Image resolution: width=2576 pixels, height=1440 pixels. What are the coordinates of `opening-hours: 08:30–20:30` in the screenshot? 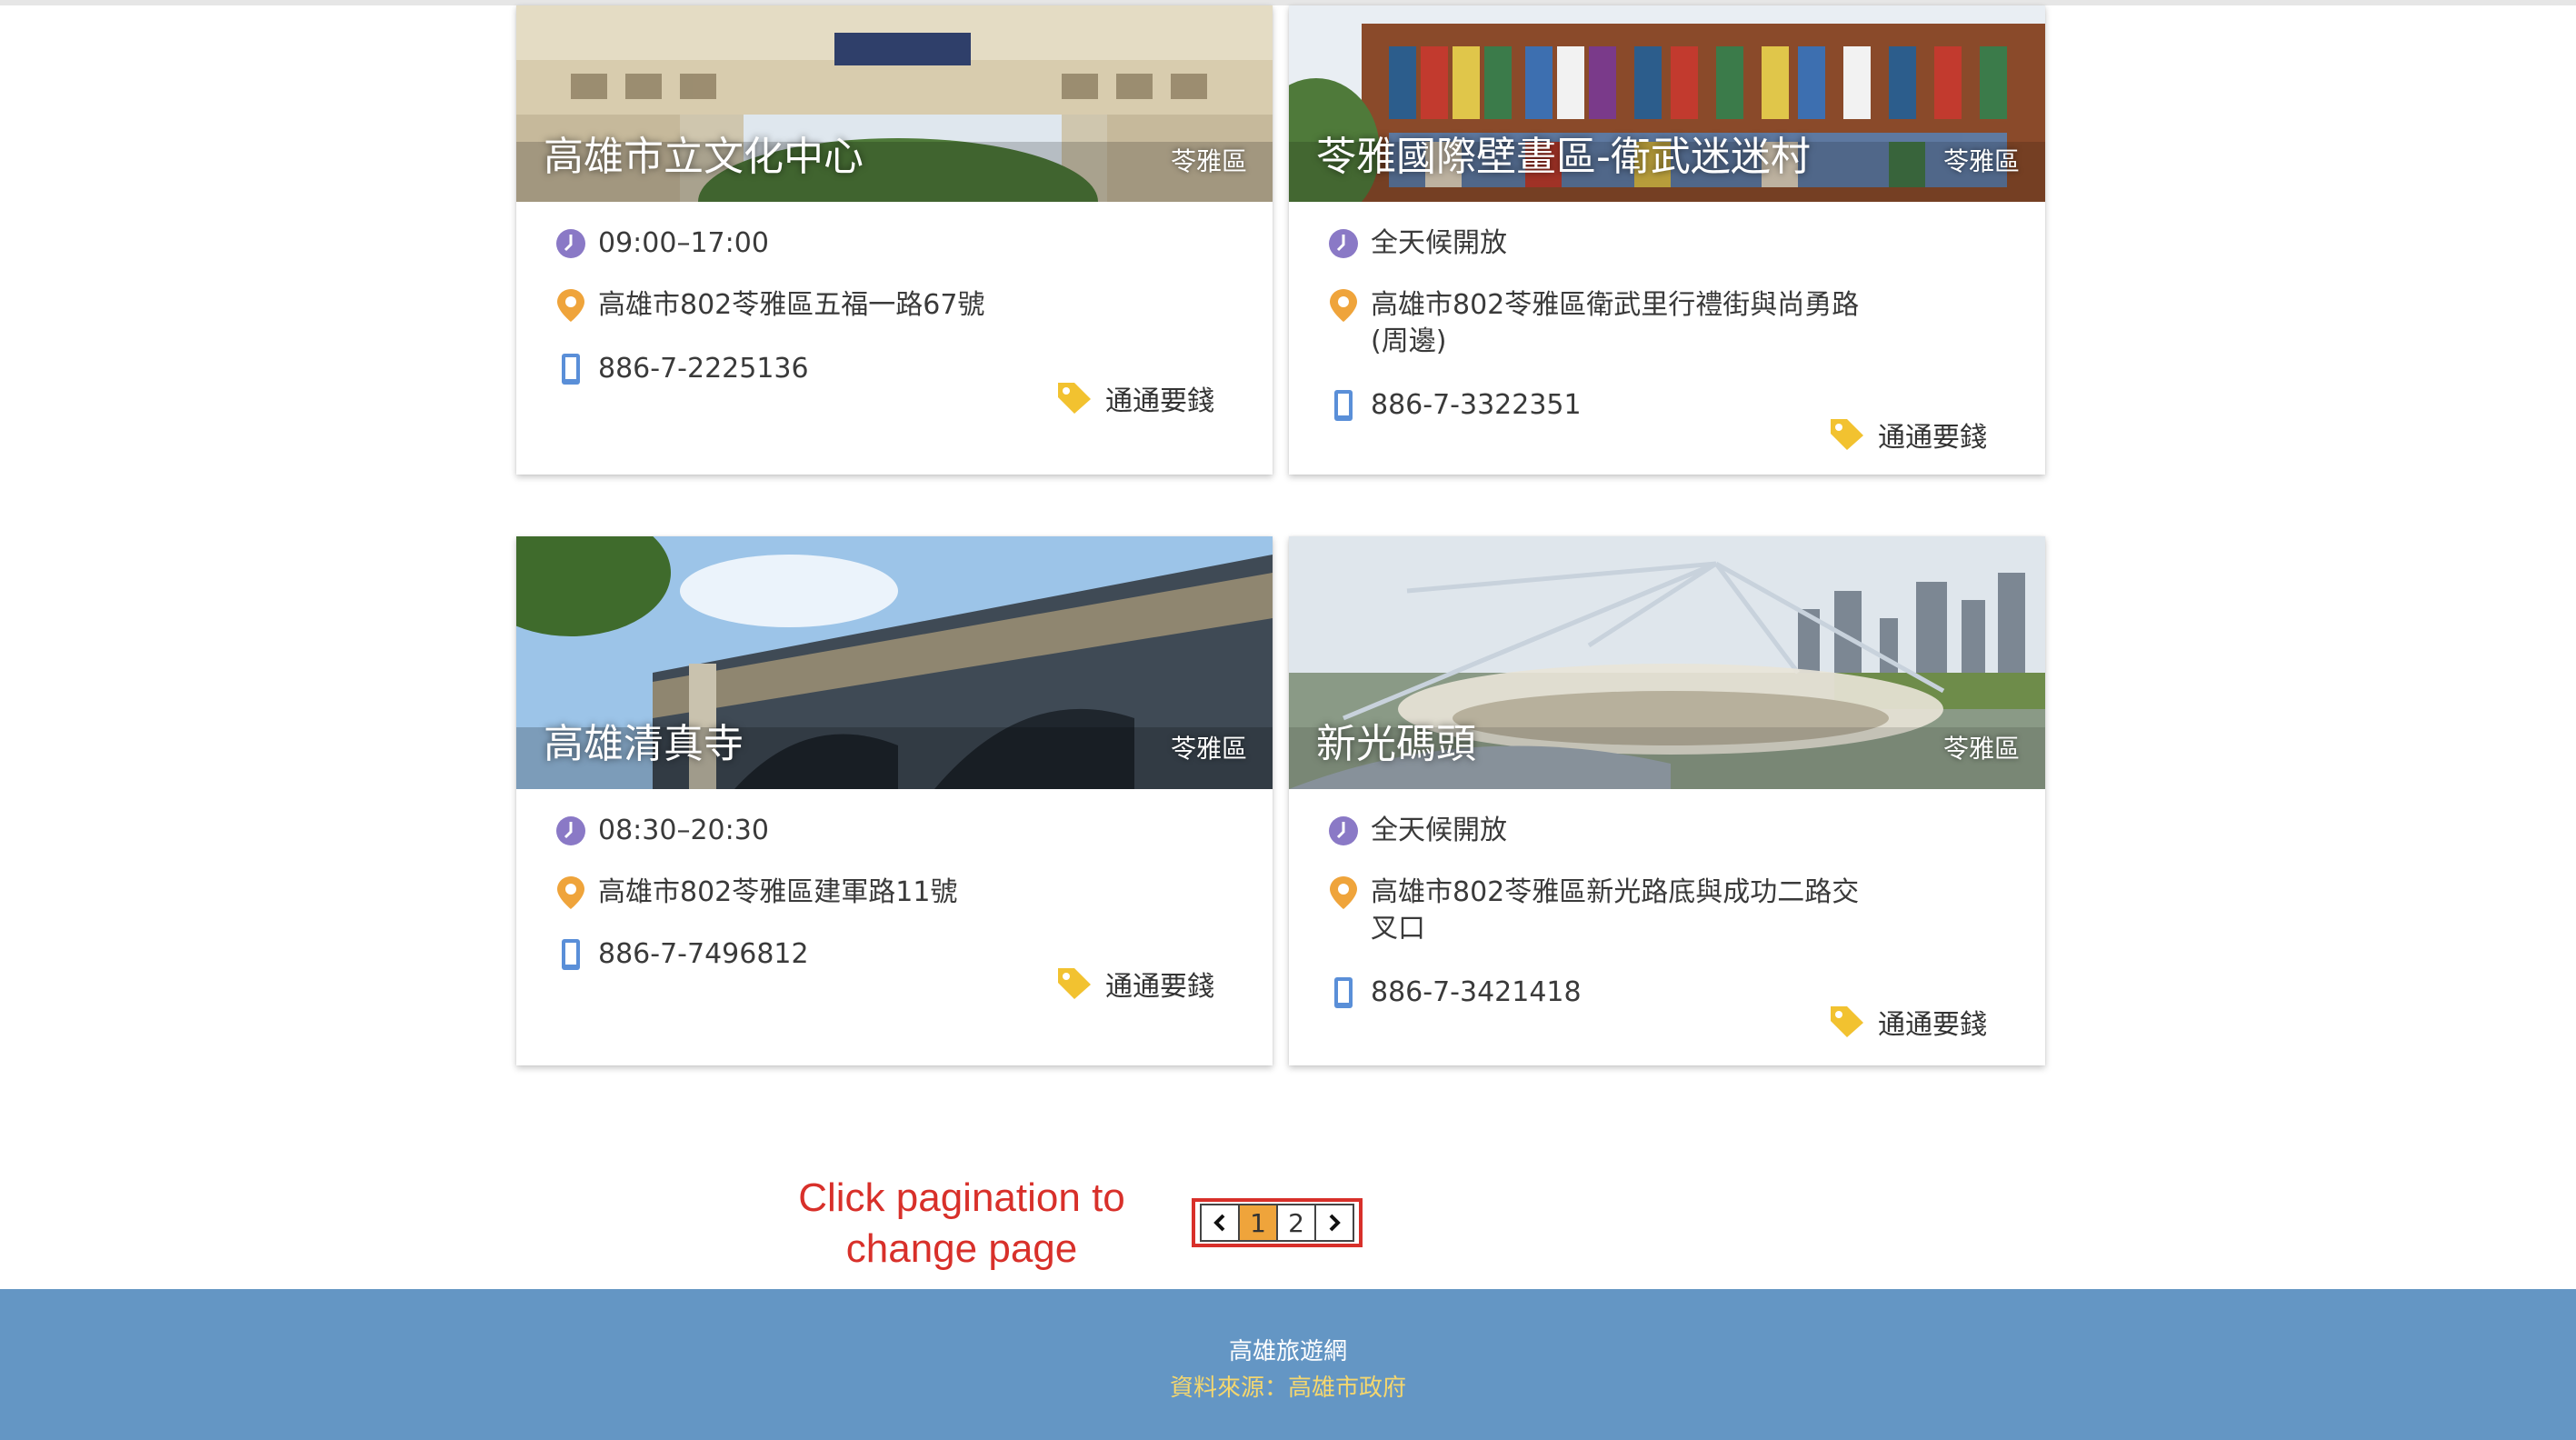 It's located at (683, 830).